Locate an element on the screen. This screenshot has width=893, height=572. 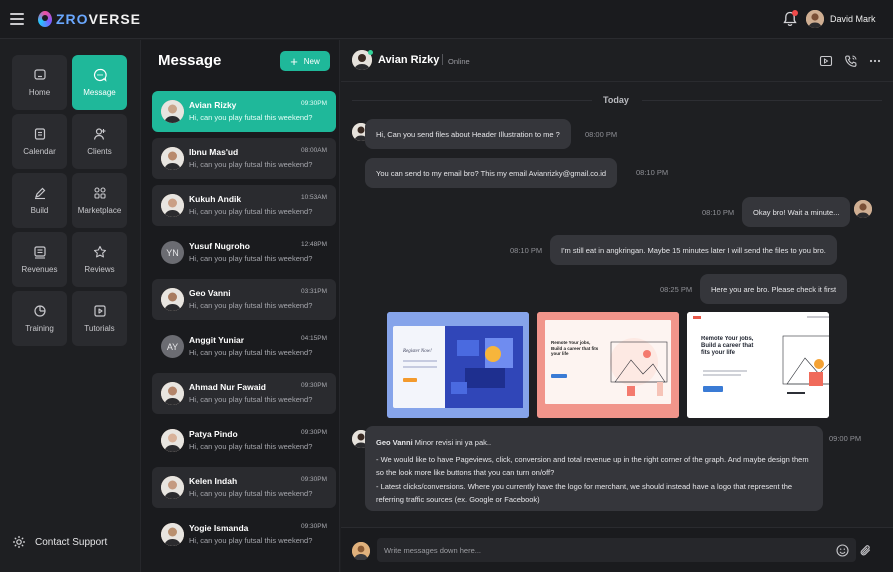
nav-calendar-label: Calendar is located at coordinates (39, 151).